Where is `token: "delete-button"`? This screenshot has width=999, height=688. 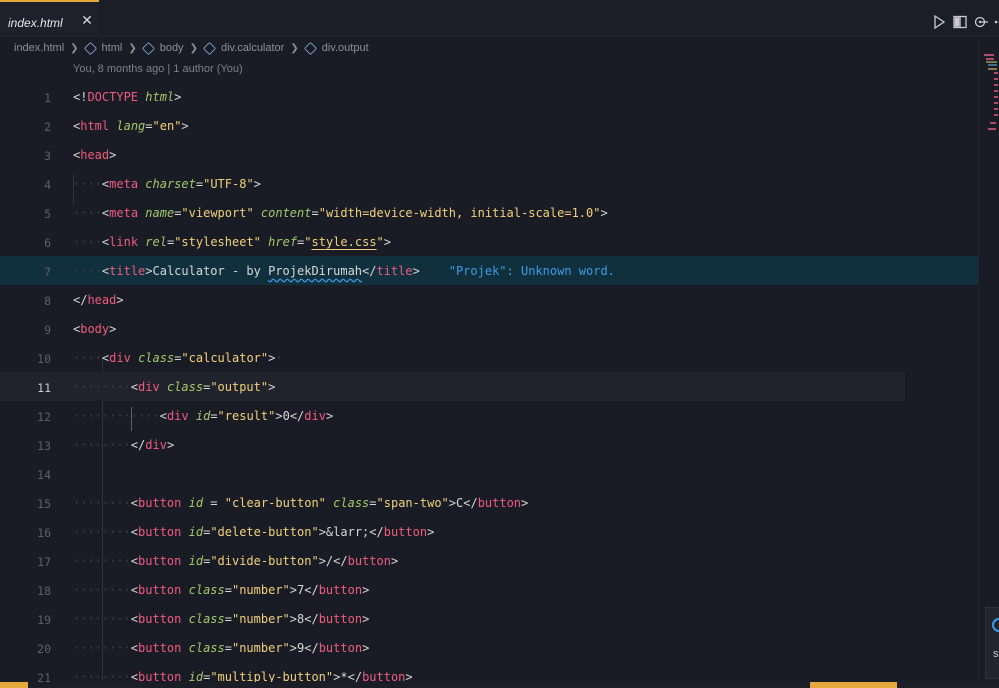
token: "delete-button" is located at coordinates (264, 532).